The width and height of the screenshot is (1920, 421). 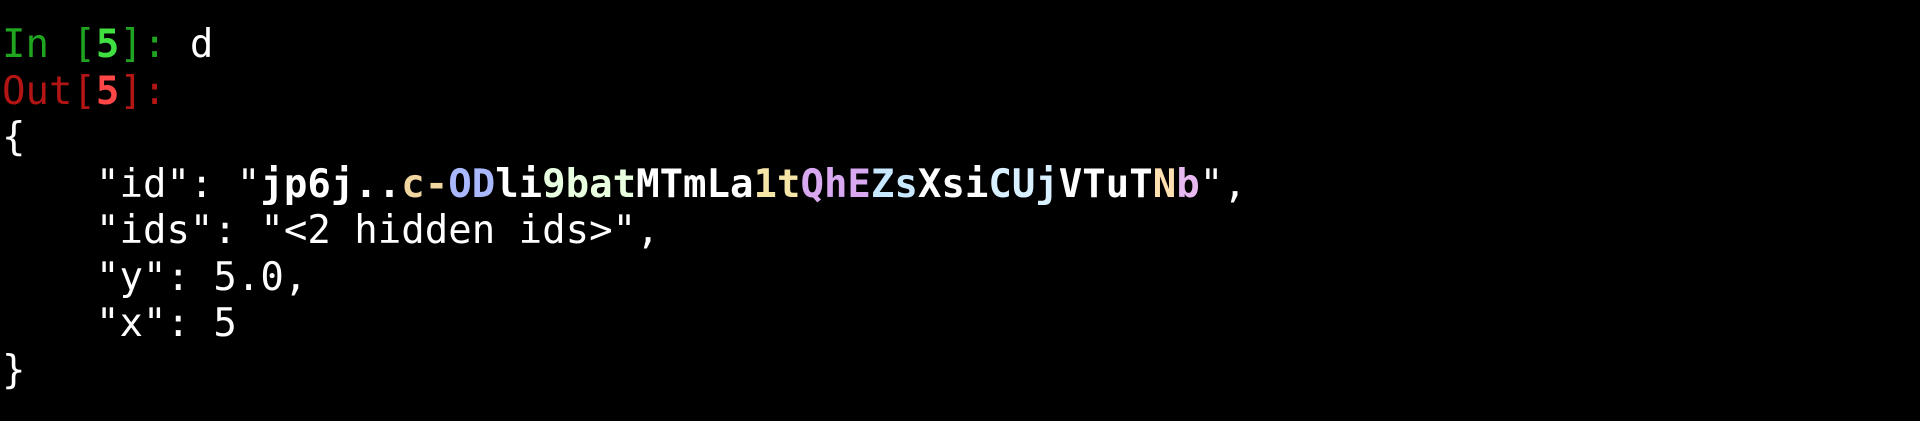 What do you see at coordinates (14, 370) in the screenshot?
I see `close-brace: }` at bounding box center [14, 370].